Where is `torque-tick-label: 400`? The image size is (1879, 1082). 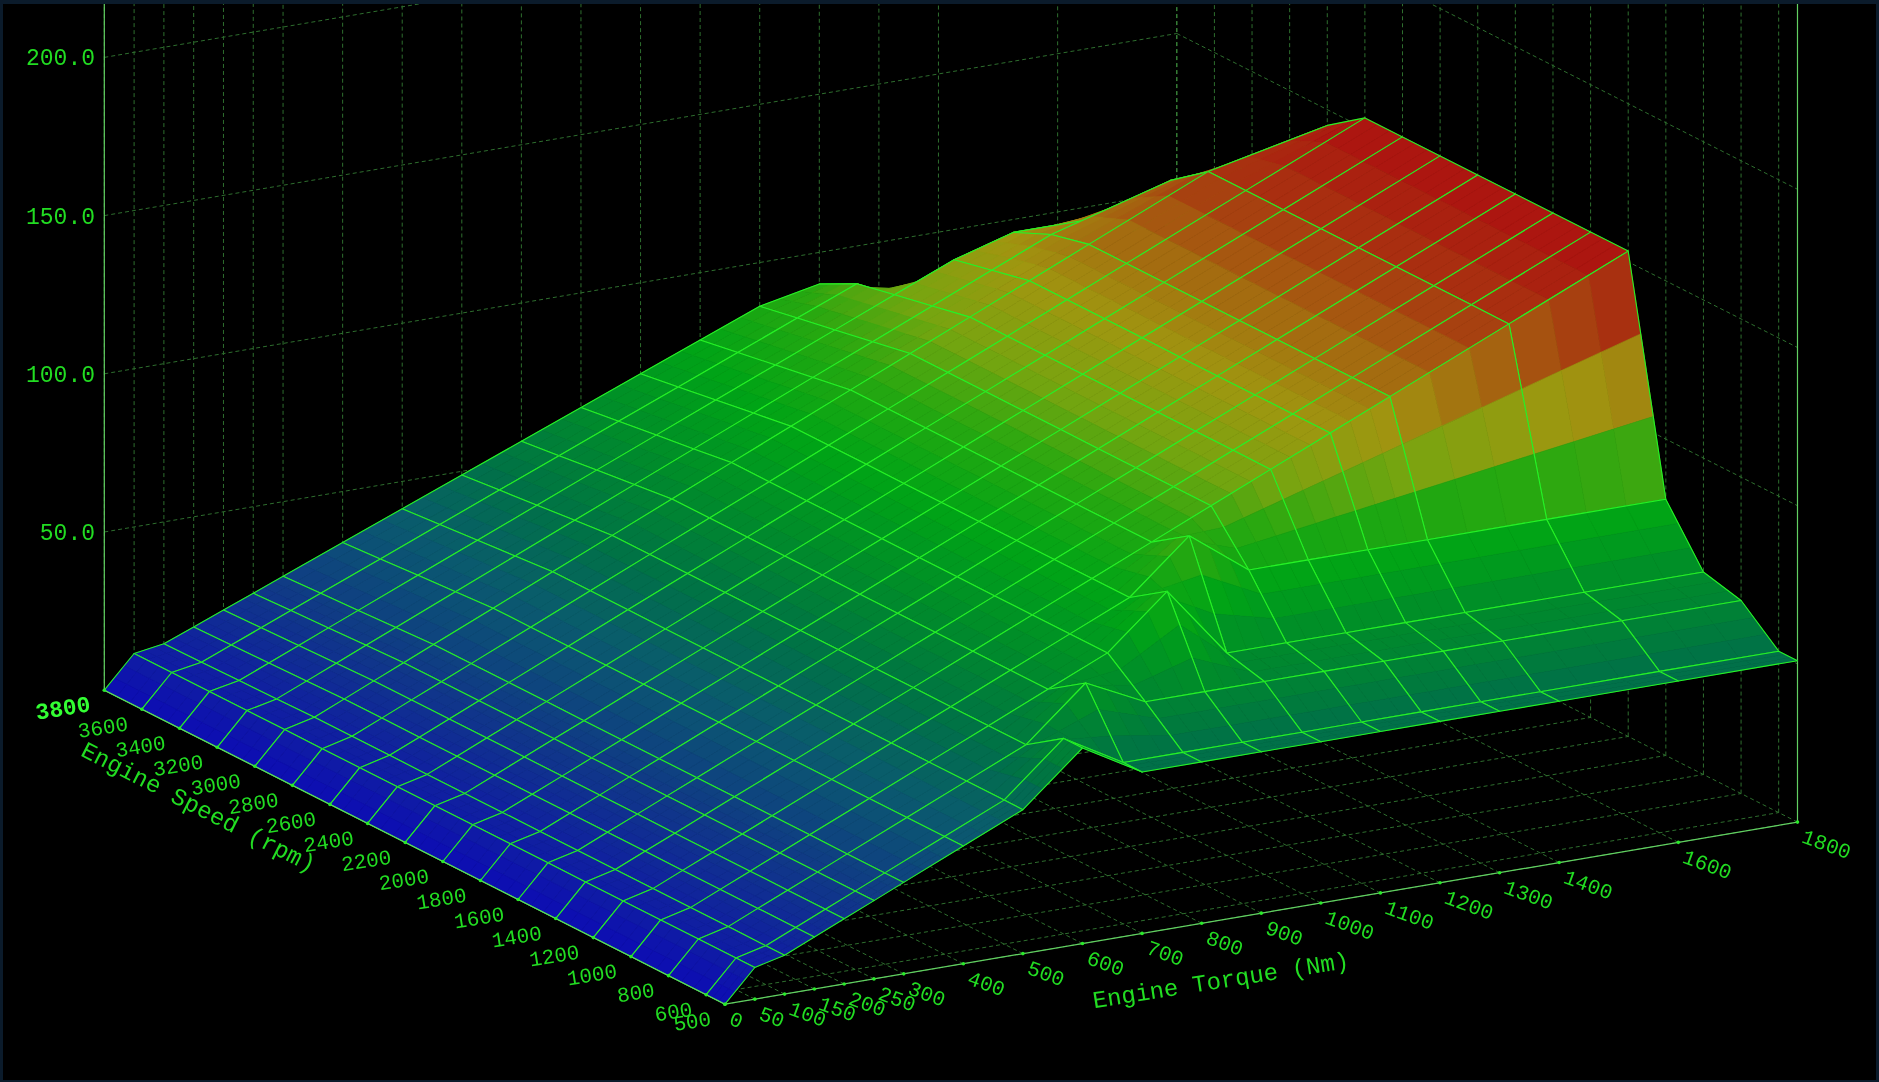
torque-tick-label: 400 is located at coordinates (986, 985).